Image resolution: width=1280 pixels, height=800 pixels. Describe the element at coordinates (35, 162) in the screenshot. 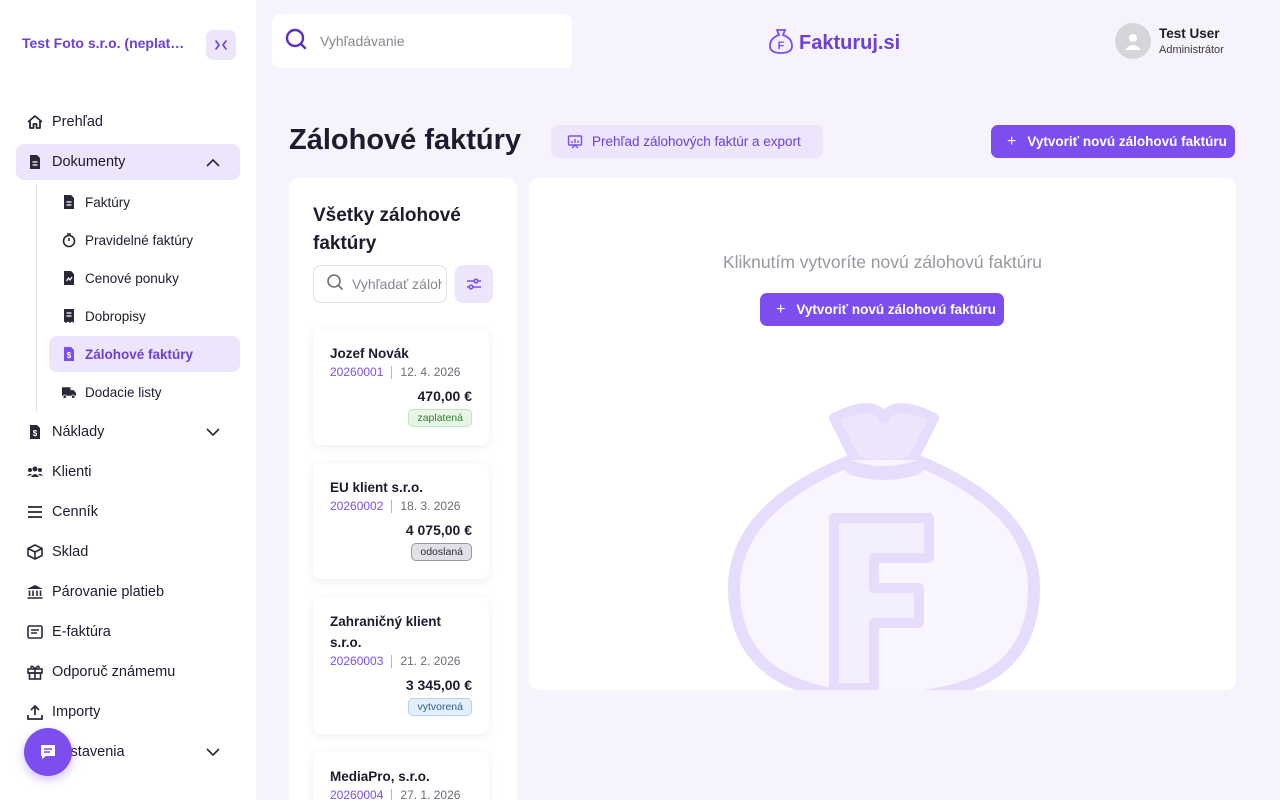

I see `document-icon` at that location.